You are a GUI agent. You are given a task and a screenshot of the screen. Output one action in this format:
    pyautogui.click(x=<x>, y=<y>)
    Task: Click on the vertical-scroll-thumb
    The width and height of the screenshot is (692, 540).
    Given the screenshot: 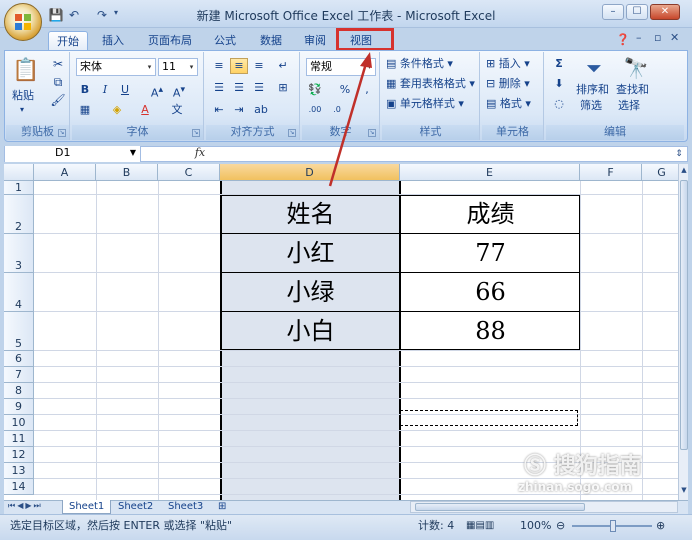 What is the action you would take?
    pyautogui.click(x=684, y=315)
    